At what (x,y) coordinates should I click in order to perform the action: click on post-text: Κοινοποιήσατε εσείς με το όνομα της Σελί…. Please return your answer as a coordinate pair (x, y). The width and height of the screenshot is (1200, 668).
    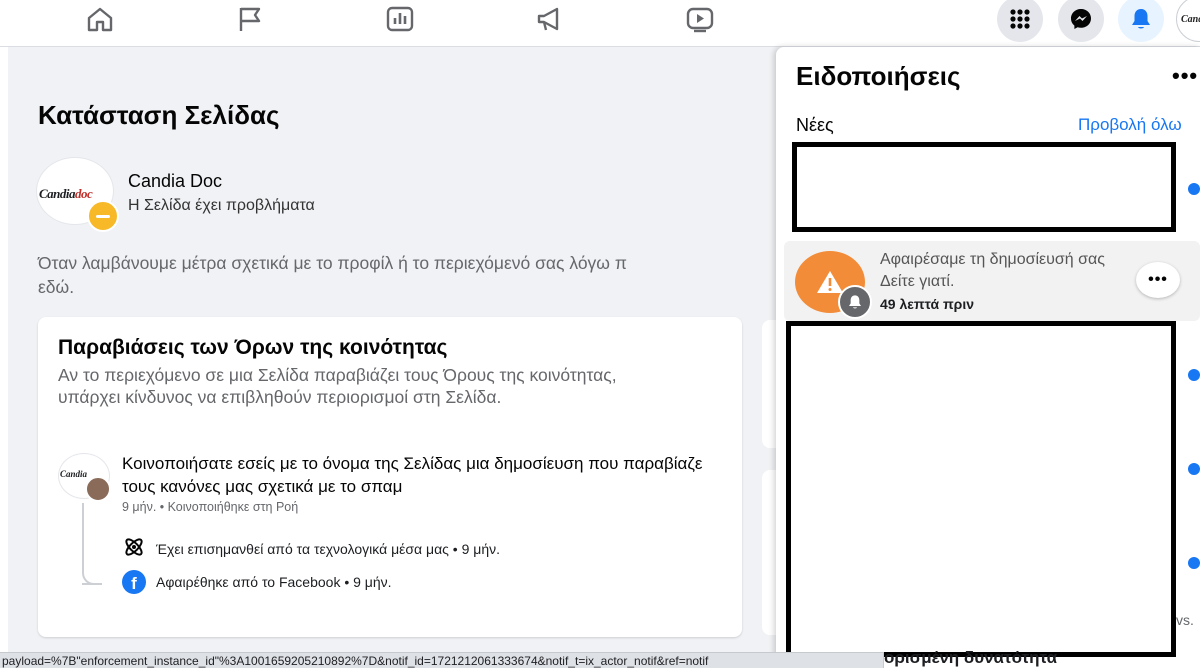
    Looking at the image, I should click on (422, 475).